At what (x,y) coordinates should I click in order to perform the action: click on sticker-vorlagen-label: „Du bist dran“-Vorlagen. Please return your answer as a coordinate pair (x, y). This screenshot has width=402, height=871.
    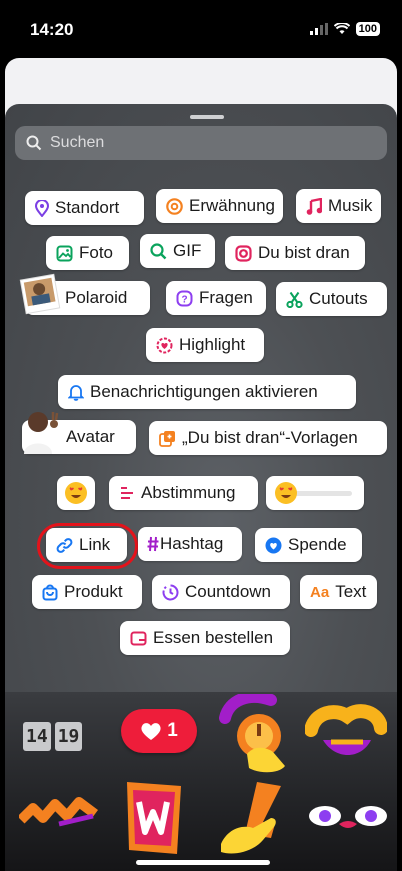
    Looking at the image, I should click on (270, 437).